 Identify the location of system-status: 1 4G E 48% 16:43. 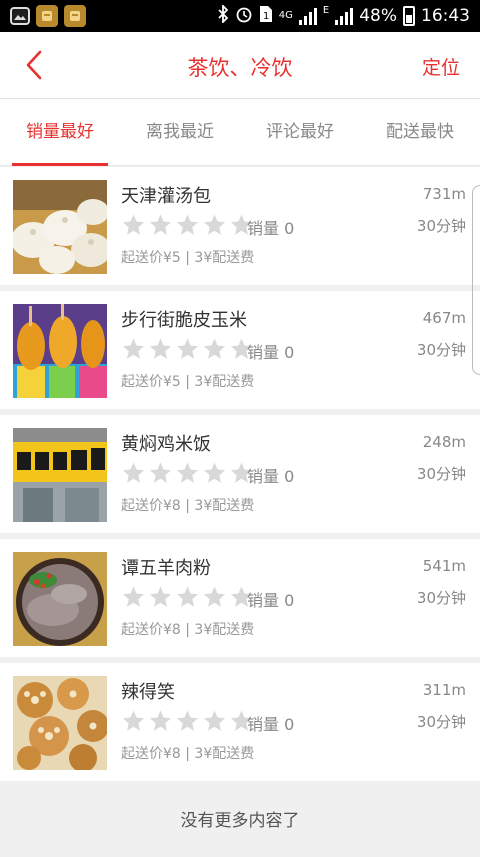
(343, 15).